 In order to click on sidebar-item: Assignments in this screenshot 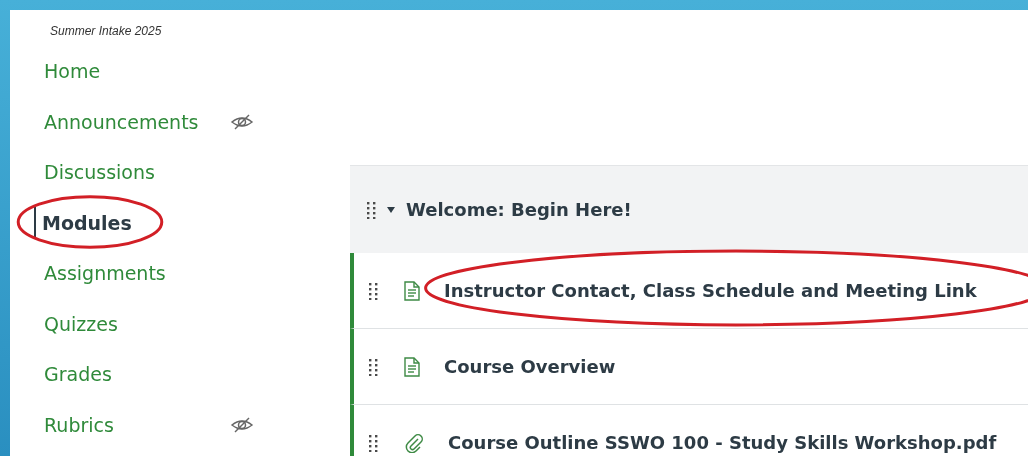, I will do `click(104, 273)`.